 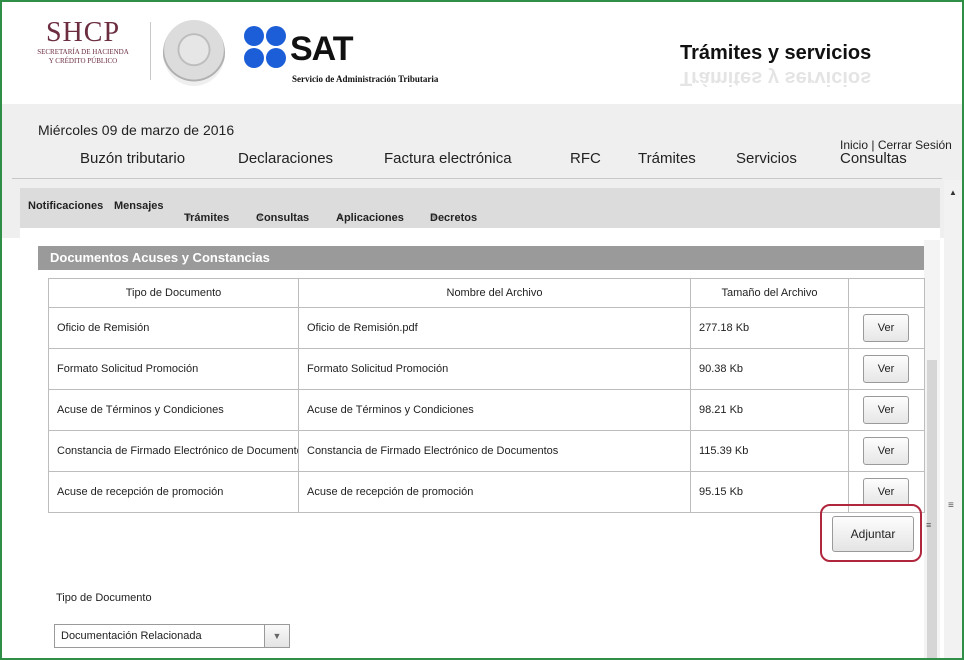 What do you see at coordinates (769, 328) in the screenshot?
I see `cell-tamano: 277.18 Kb` at bounding box center [769, 328].